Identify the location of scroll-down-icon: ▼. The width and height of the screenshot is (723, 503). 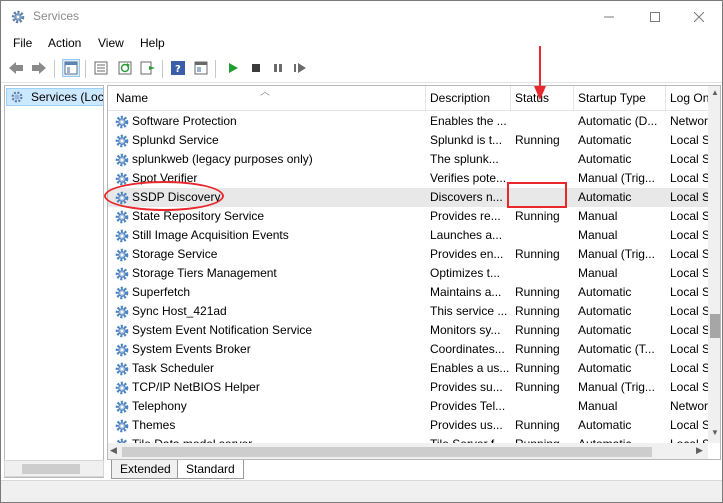
(715, 432).